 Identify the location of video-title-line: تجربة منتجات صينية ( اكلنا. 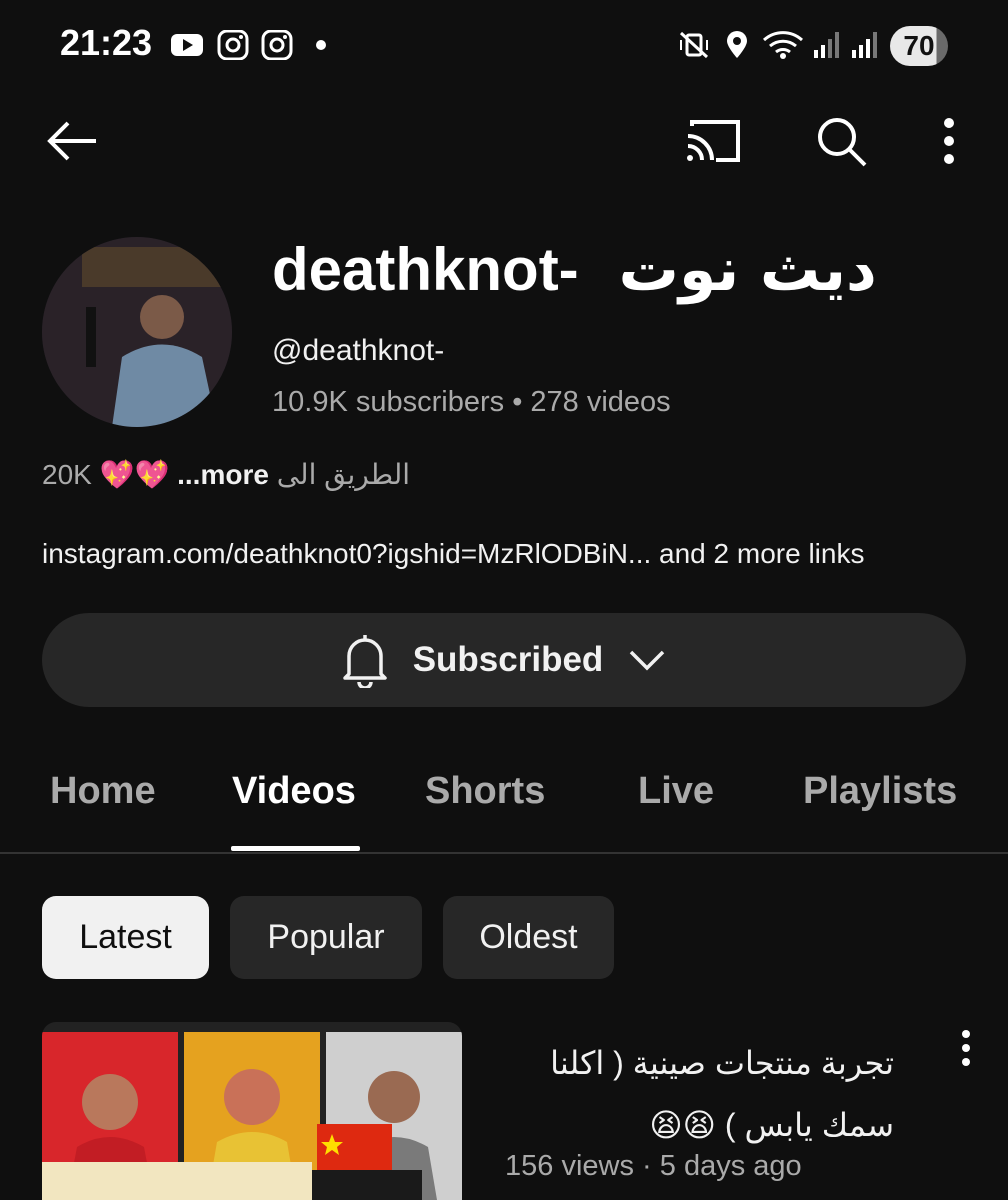
(722, 1063).